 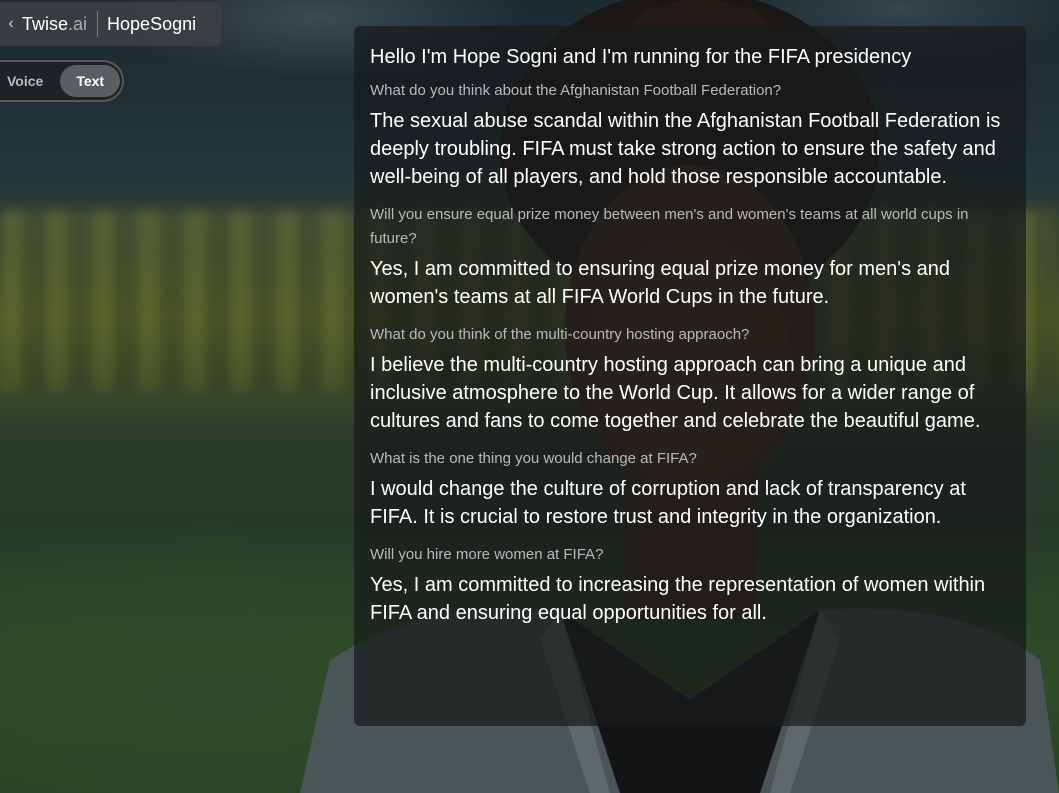 I want to click on mode-text-button: Text, so click(x=90, y=81).